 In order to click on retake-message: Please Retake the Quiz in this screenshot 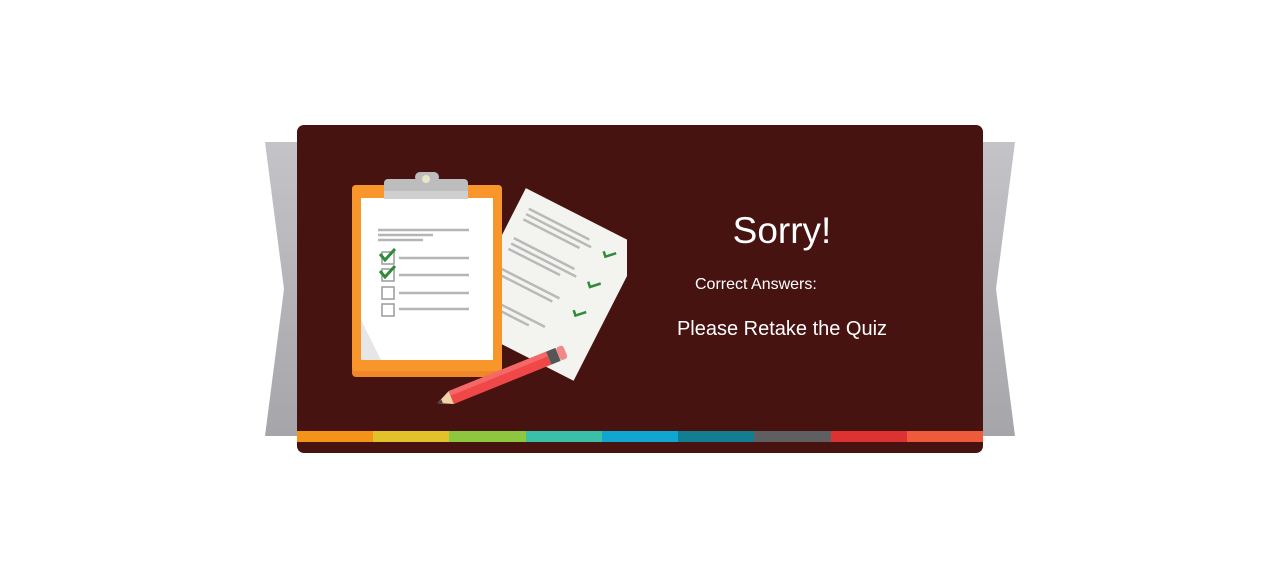, I will do `click(782, 329)`.